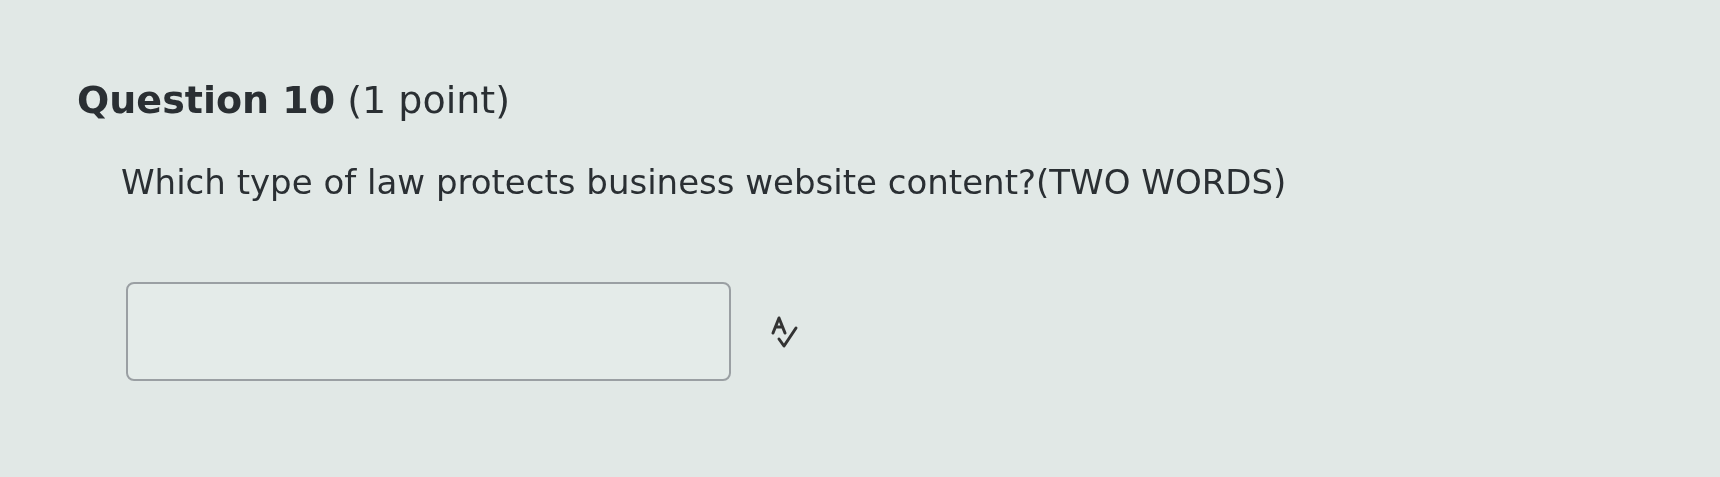 The image size is (1720, 477). I want to click on question-title: Question 10, so click(206, 100).